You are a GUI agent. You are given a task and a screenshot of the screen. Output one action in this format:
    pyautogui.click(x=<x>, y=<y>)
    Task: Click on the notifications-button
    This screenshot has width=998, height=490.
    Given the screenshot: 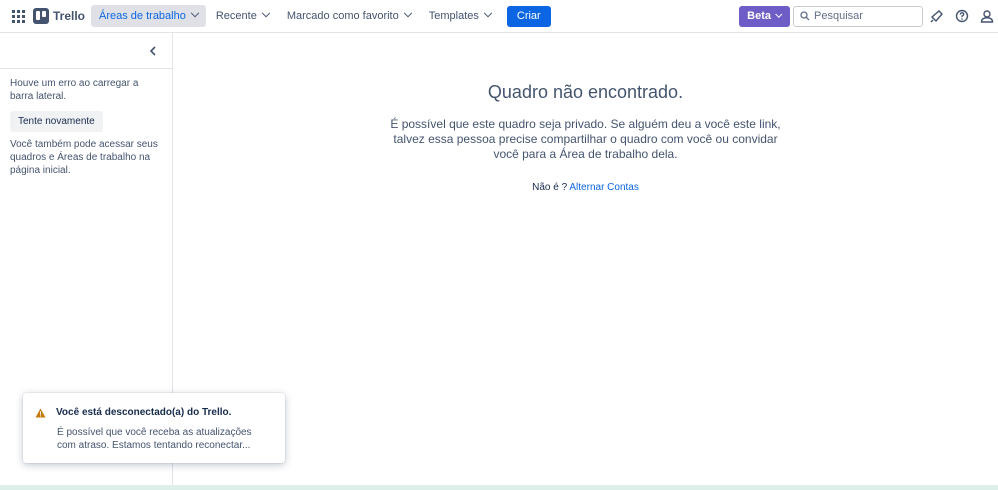 What is the action you would take?
    pyautogui.click(x=937, y=16)
    